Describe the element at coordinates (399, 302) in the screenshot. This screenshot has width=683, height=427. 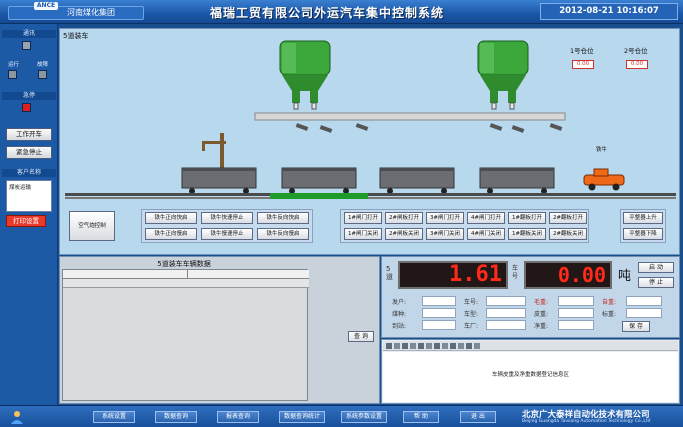
I see `sender-label: 发户:` at that location.